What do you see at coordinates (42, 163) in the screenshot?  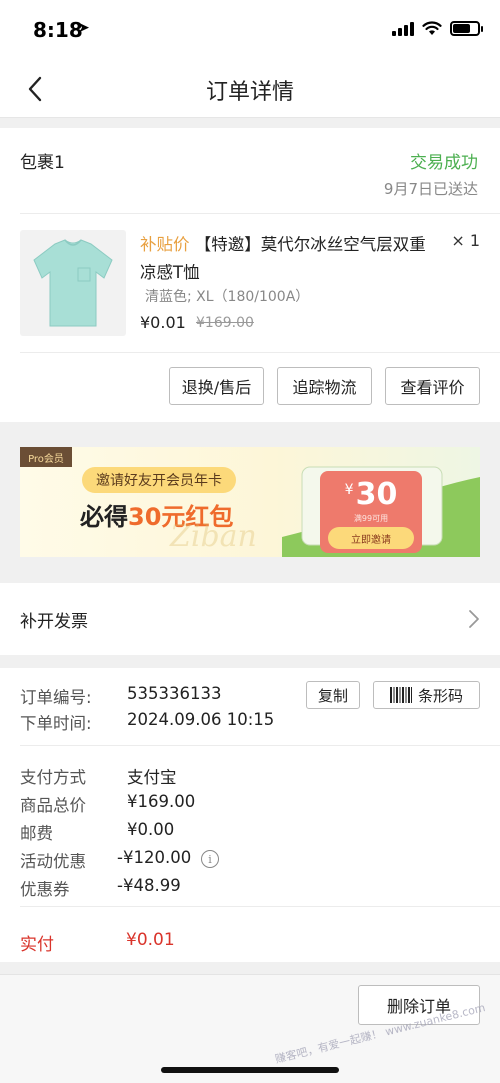 I see `package-title: 包裹1` at bounding box center [42, 163].